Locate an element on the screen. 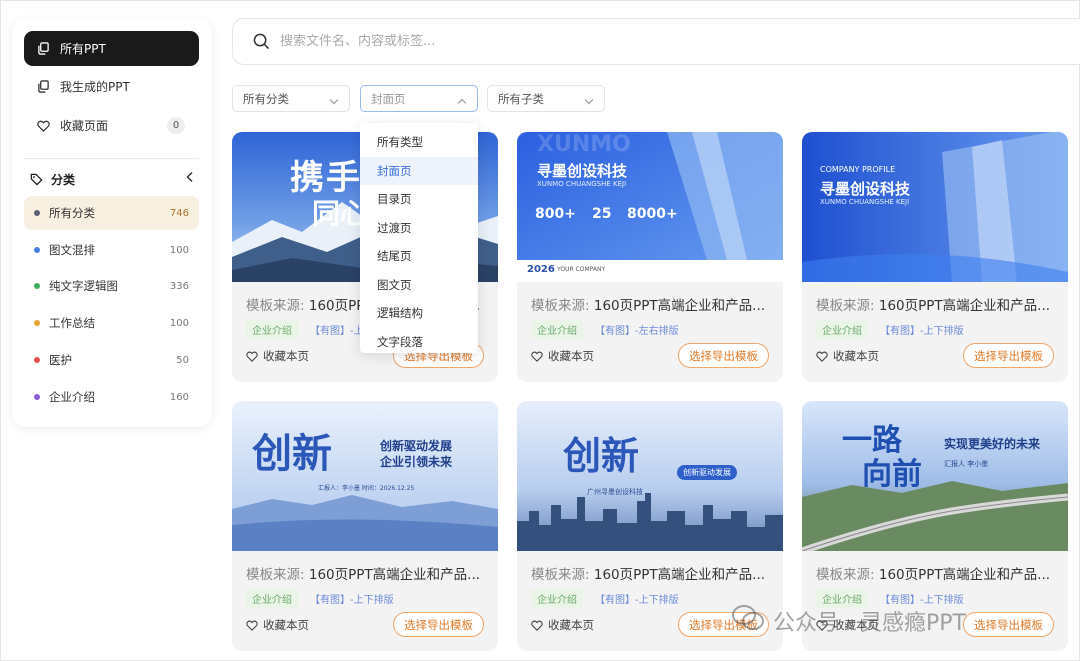 This screenshot has height=661, width=1080. category-label: 所有分类 is located at coordinates (72, 213).